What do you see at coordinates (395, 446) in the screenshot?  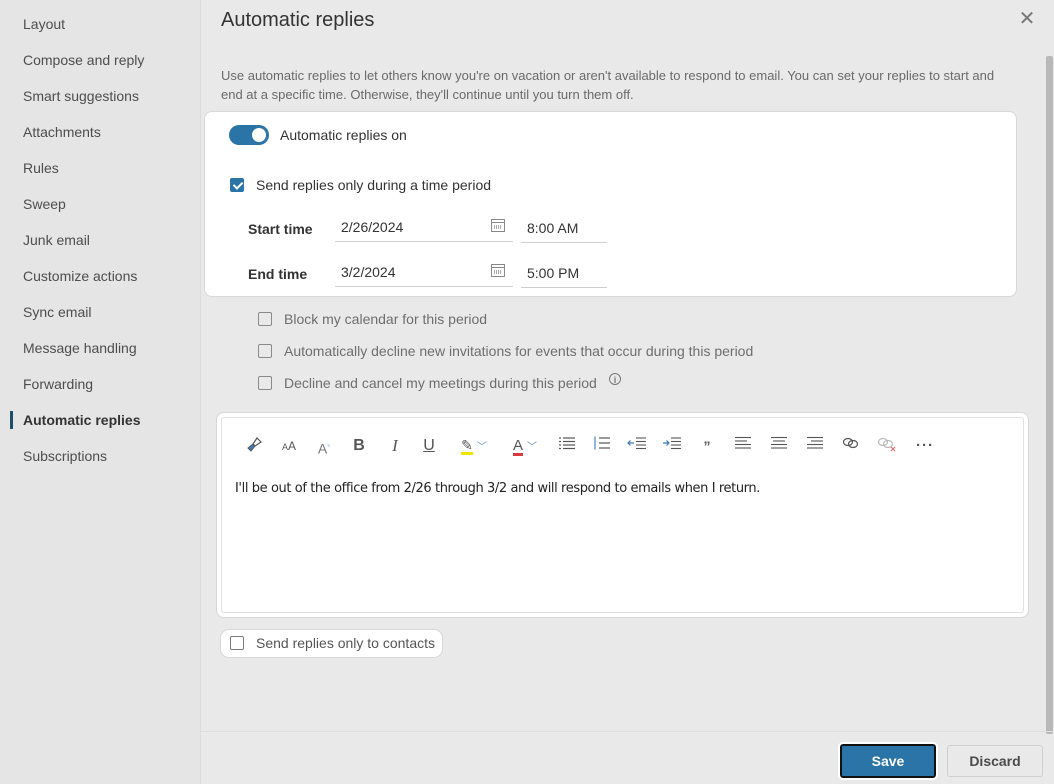 I see `italic-icon: I` at bounding box center [395, 446].